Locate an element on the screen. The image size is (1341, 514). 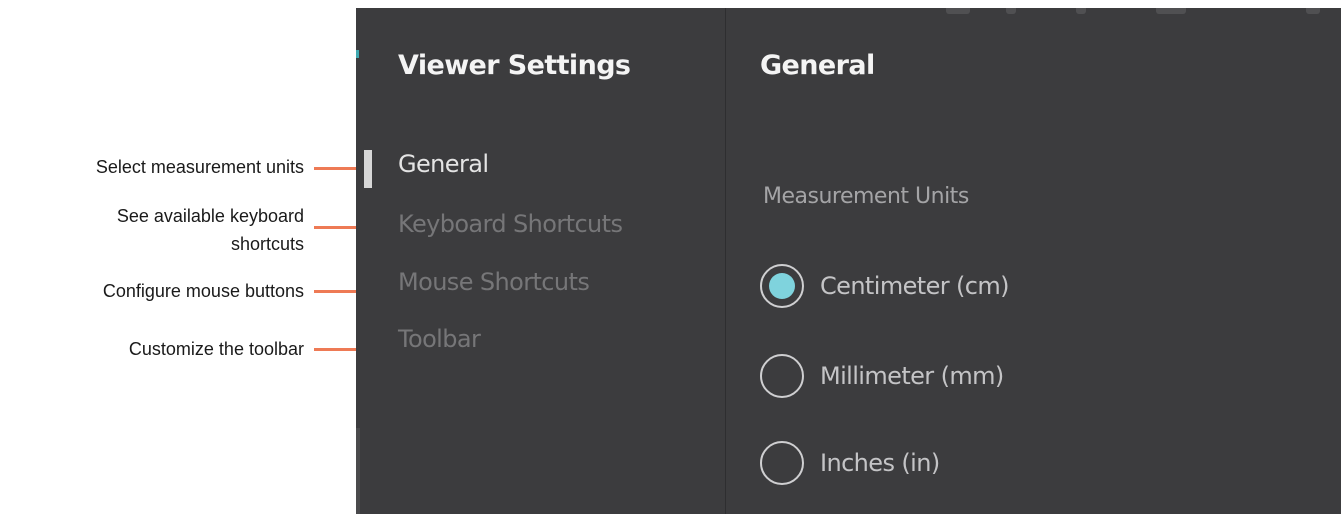
sidebar-item-general: General is located at coordinates (443, 164).